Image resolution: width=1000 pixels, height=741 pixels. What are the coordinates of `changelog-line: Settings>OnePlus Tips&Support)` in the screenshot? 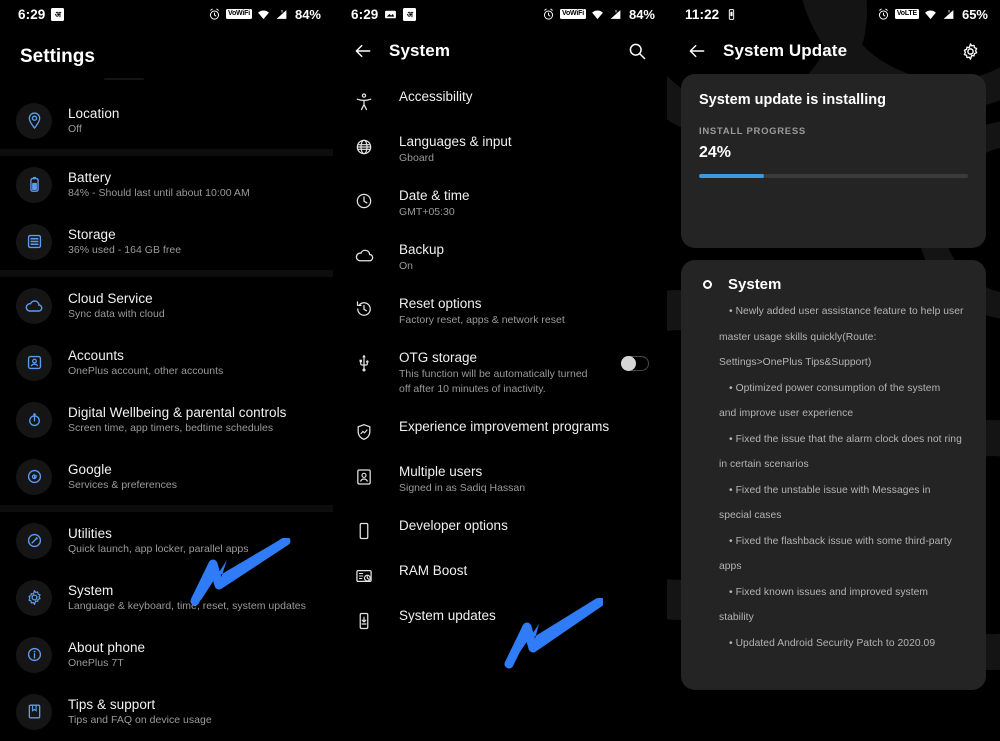 It's located at (795, 362).